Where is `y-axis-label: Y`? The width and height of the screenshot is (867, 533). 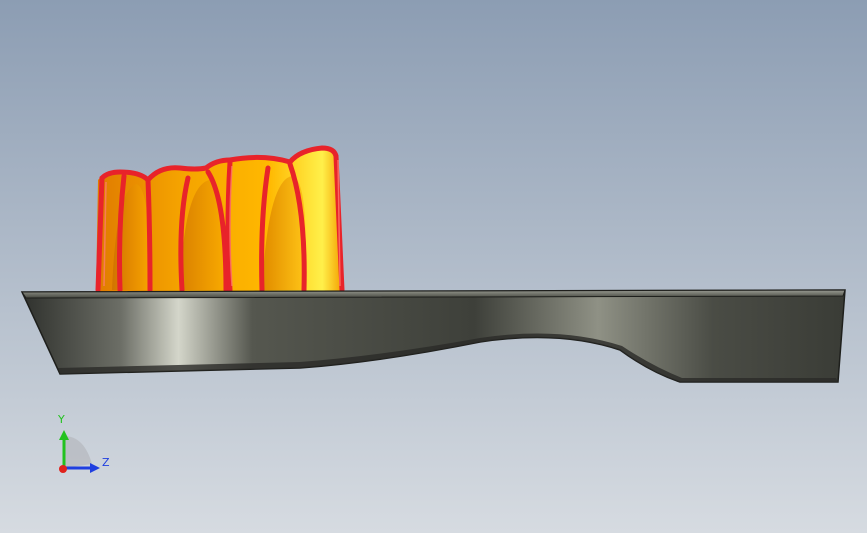 y-axis-label: Y is located at coordinates (61, 419).